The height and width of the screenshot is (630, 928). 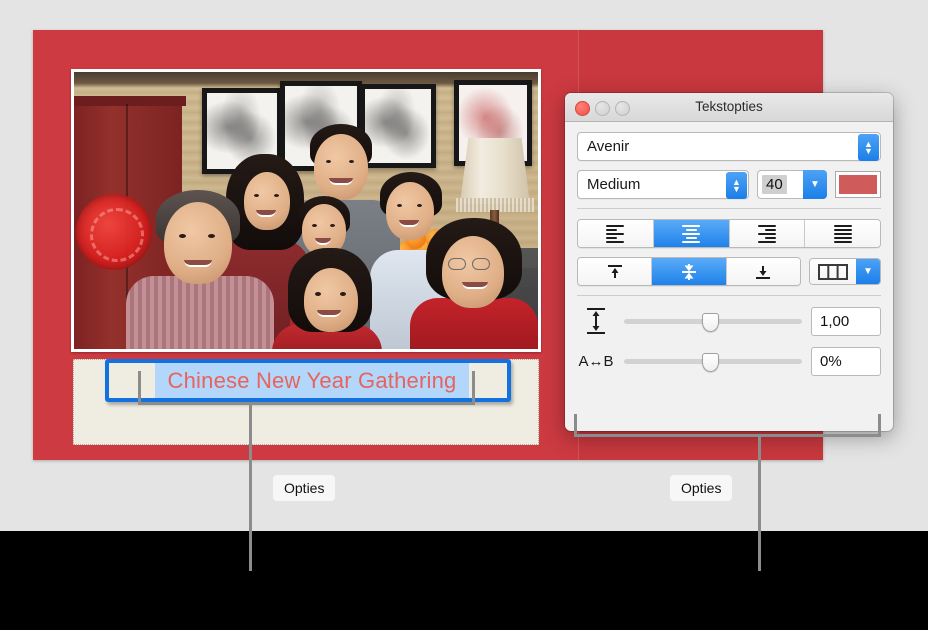 I want to click on font-family-row: Avenir ▲ ▼, so click(x=729, y=146).